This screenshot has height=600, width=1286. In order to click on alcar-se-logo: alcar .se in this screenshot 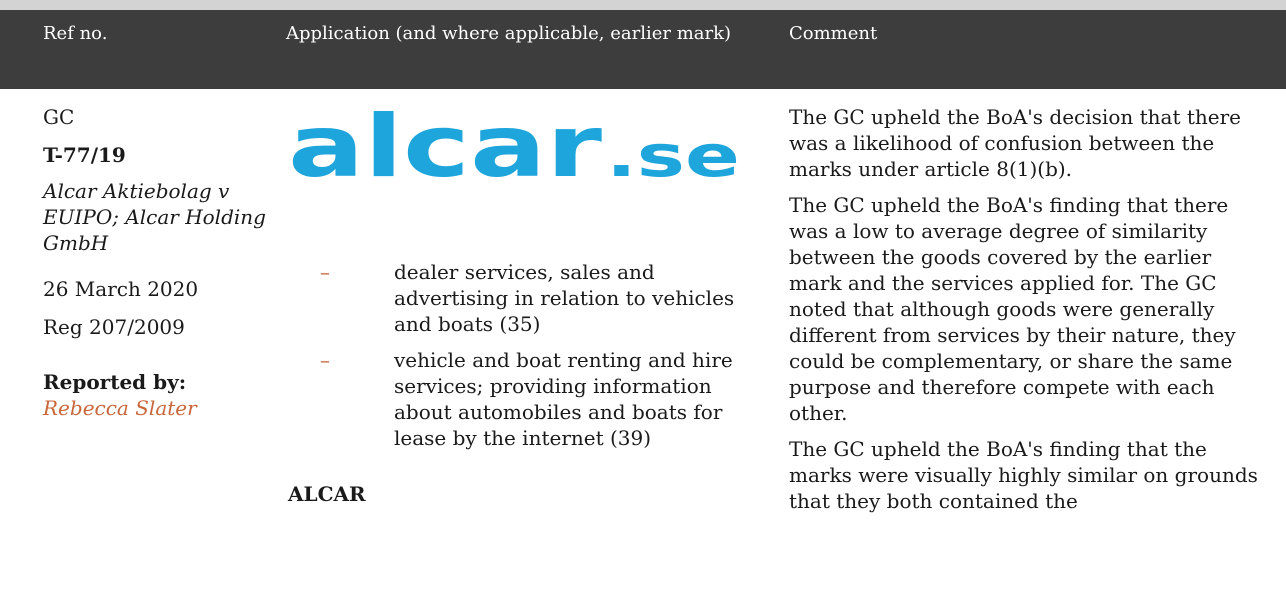, I will do `click(514, 151)`.